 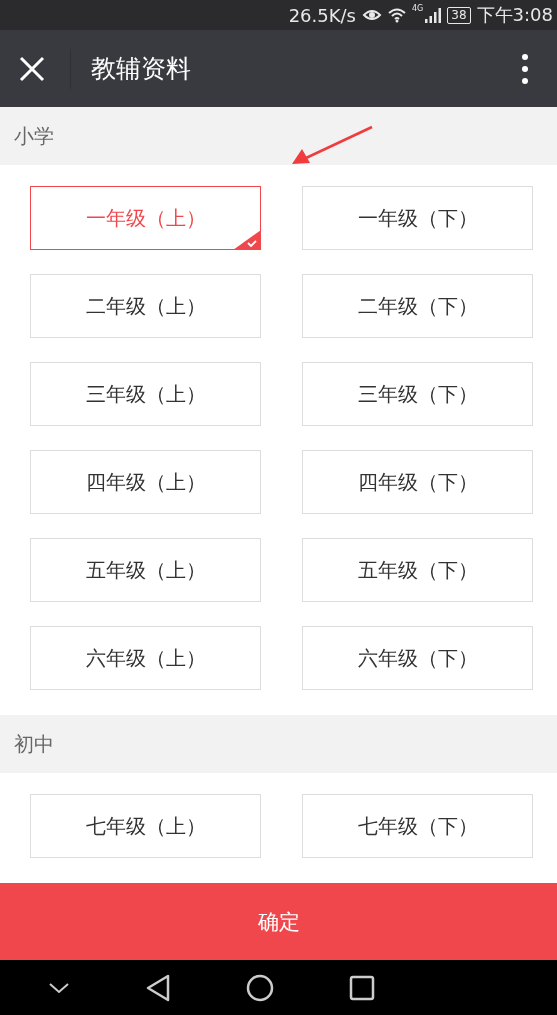 I want to click on network-speed: 26.5K/s, so click(x=322, y=15).